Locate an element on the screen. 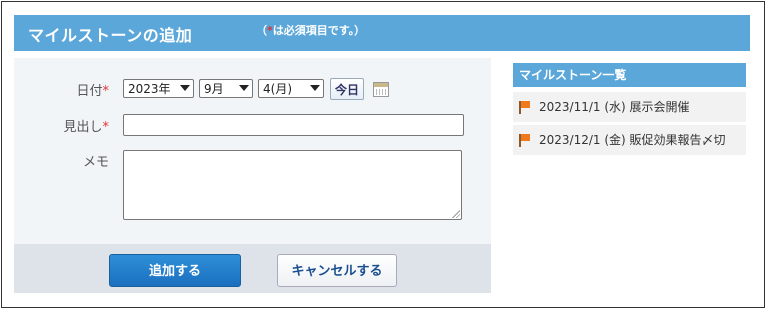 The width and height of the screenshot is (766, 309). year-select: 2023年 is located at coordinates (158, 88).